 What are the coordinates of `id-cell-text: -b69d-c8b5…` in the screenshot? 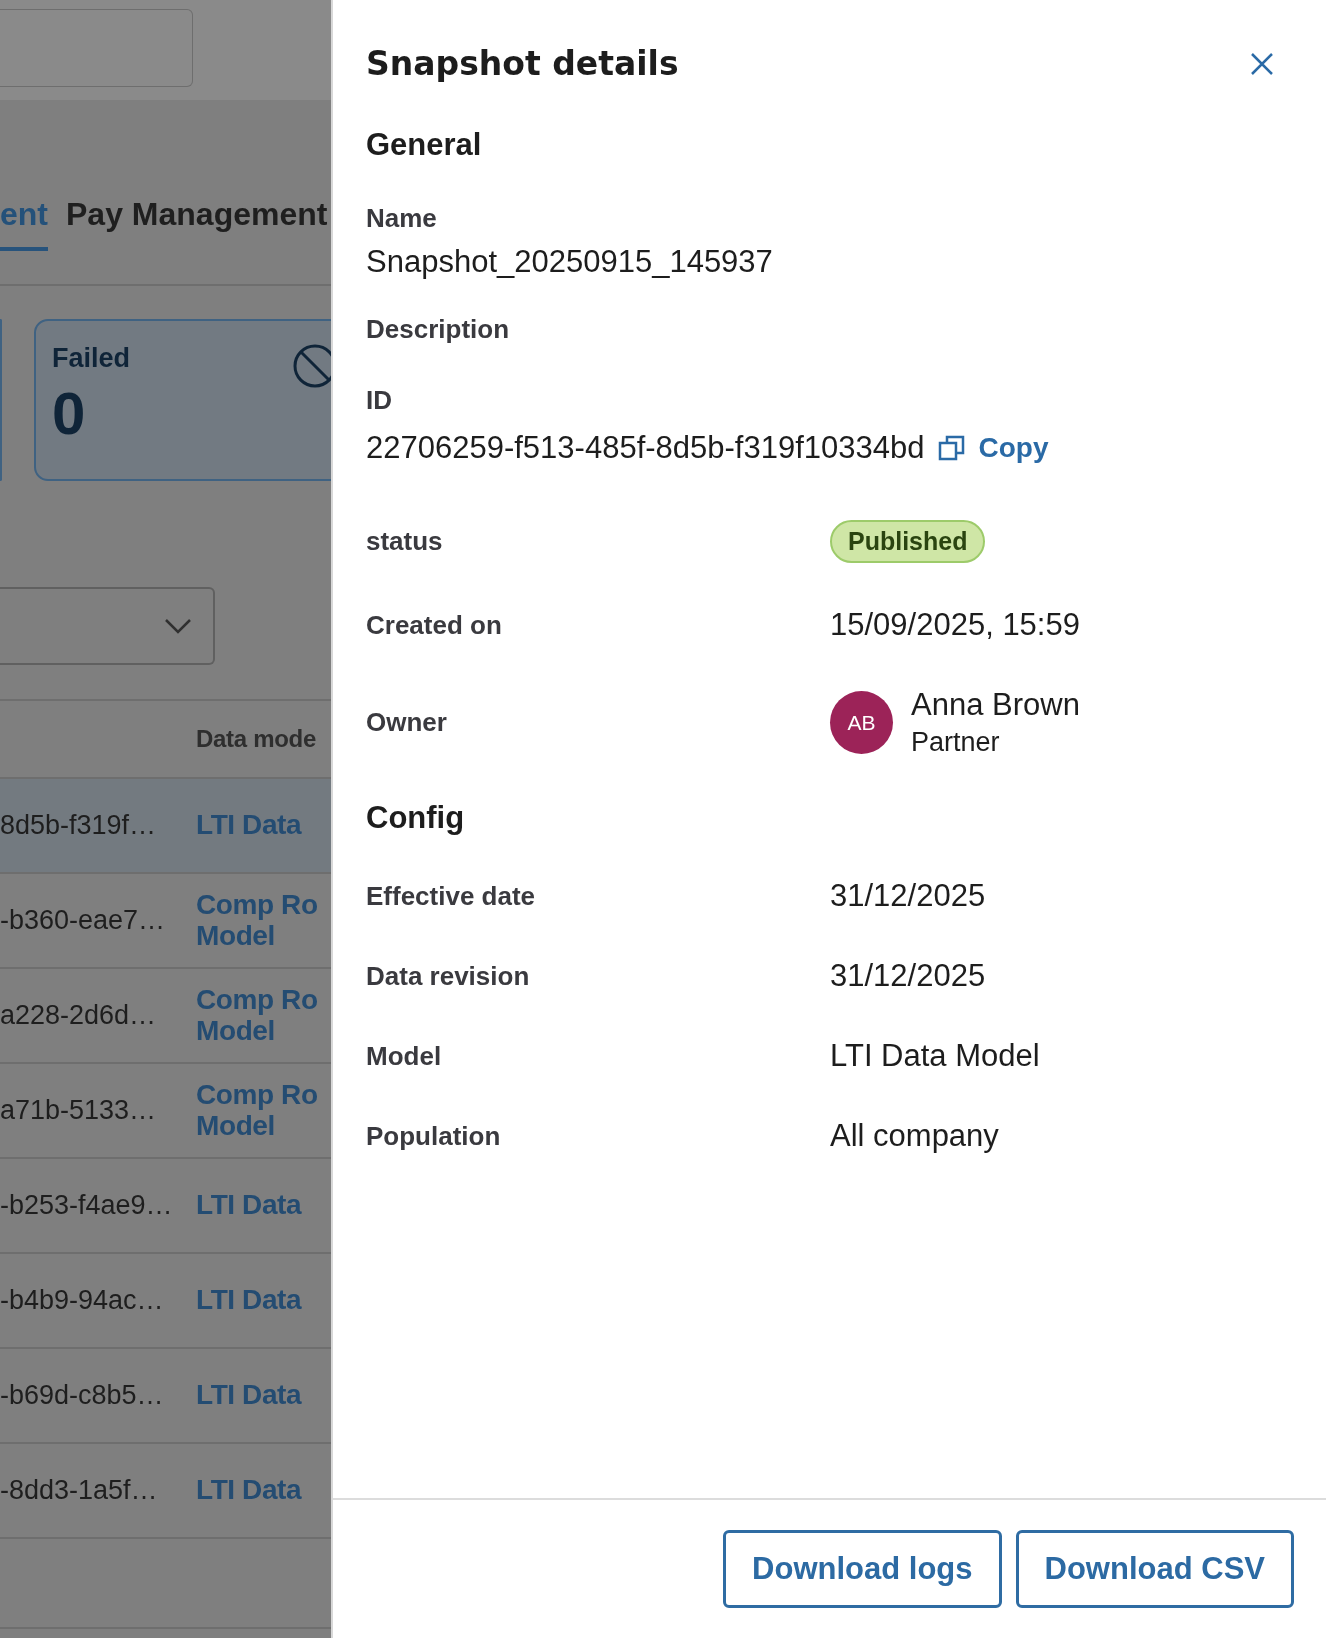 It's located at (82, 1395).